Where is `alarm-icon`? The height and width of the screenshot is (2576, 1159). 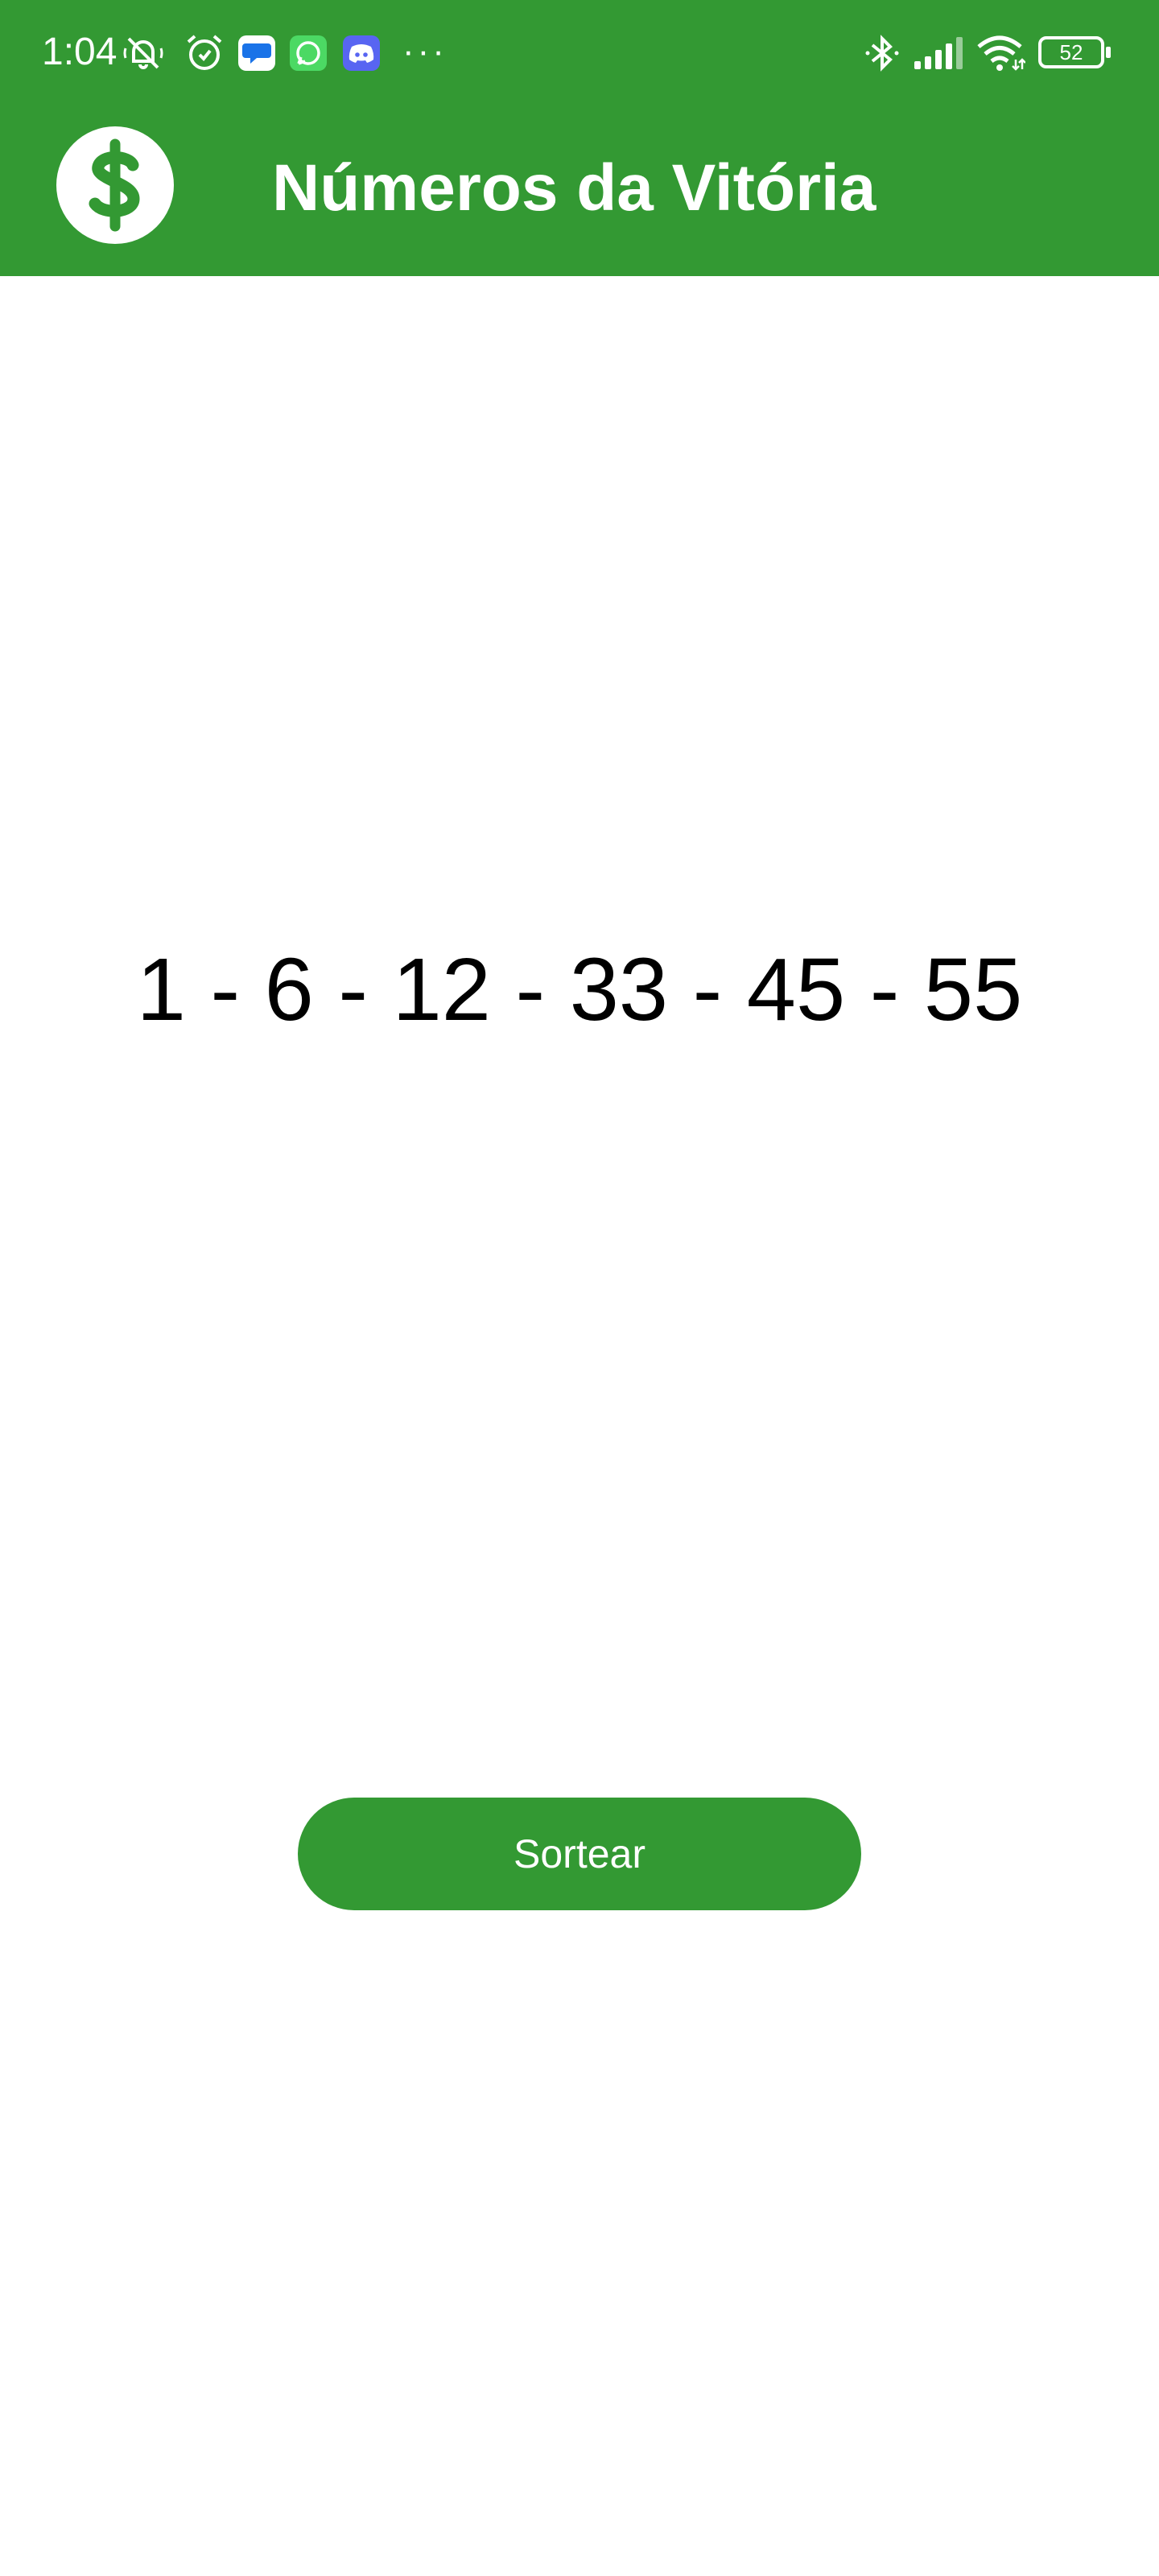 alarm-icon is located at coordinates (204, 53).